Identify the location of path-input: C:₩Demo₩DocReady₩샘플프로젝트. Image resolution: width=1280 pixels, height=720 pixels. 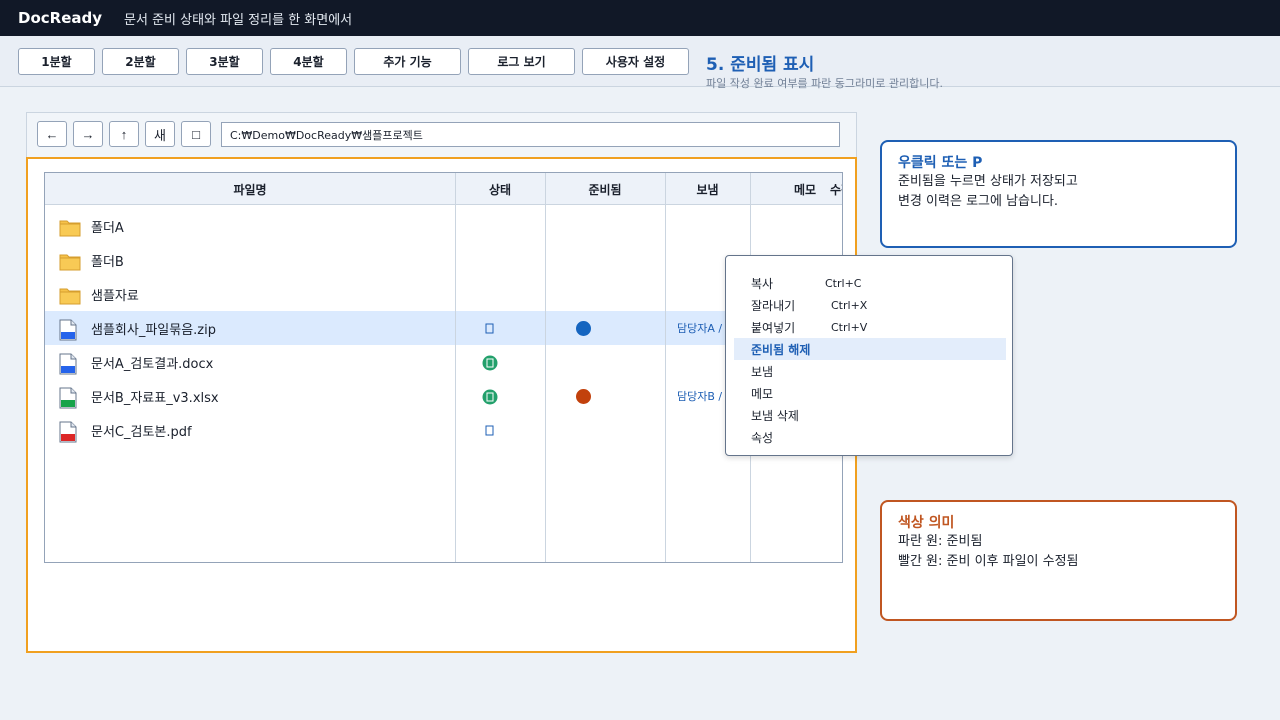
(530, 134).